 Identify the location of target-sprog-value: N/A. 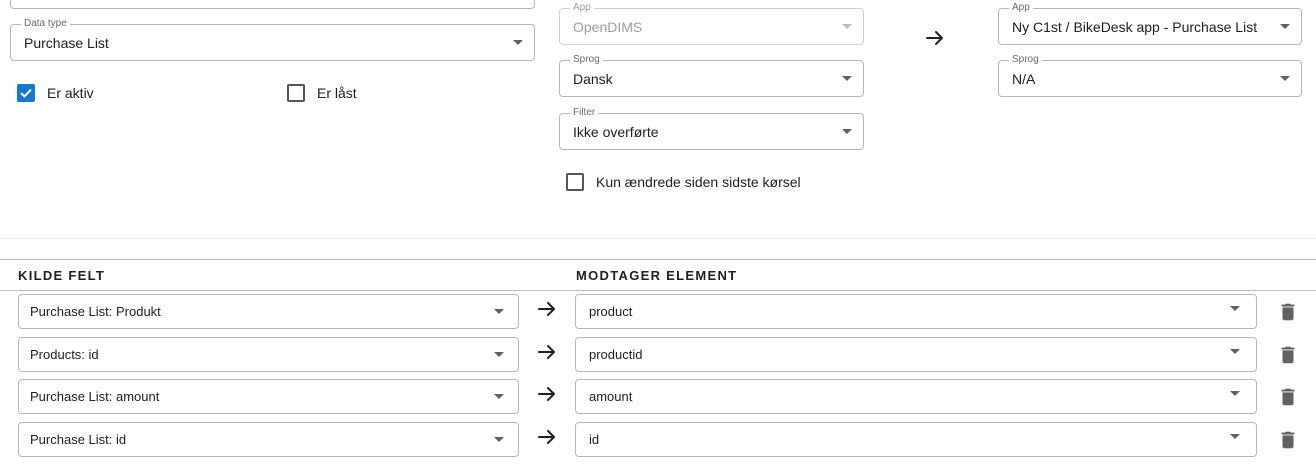
(1024, 79).